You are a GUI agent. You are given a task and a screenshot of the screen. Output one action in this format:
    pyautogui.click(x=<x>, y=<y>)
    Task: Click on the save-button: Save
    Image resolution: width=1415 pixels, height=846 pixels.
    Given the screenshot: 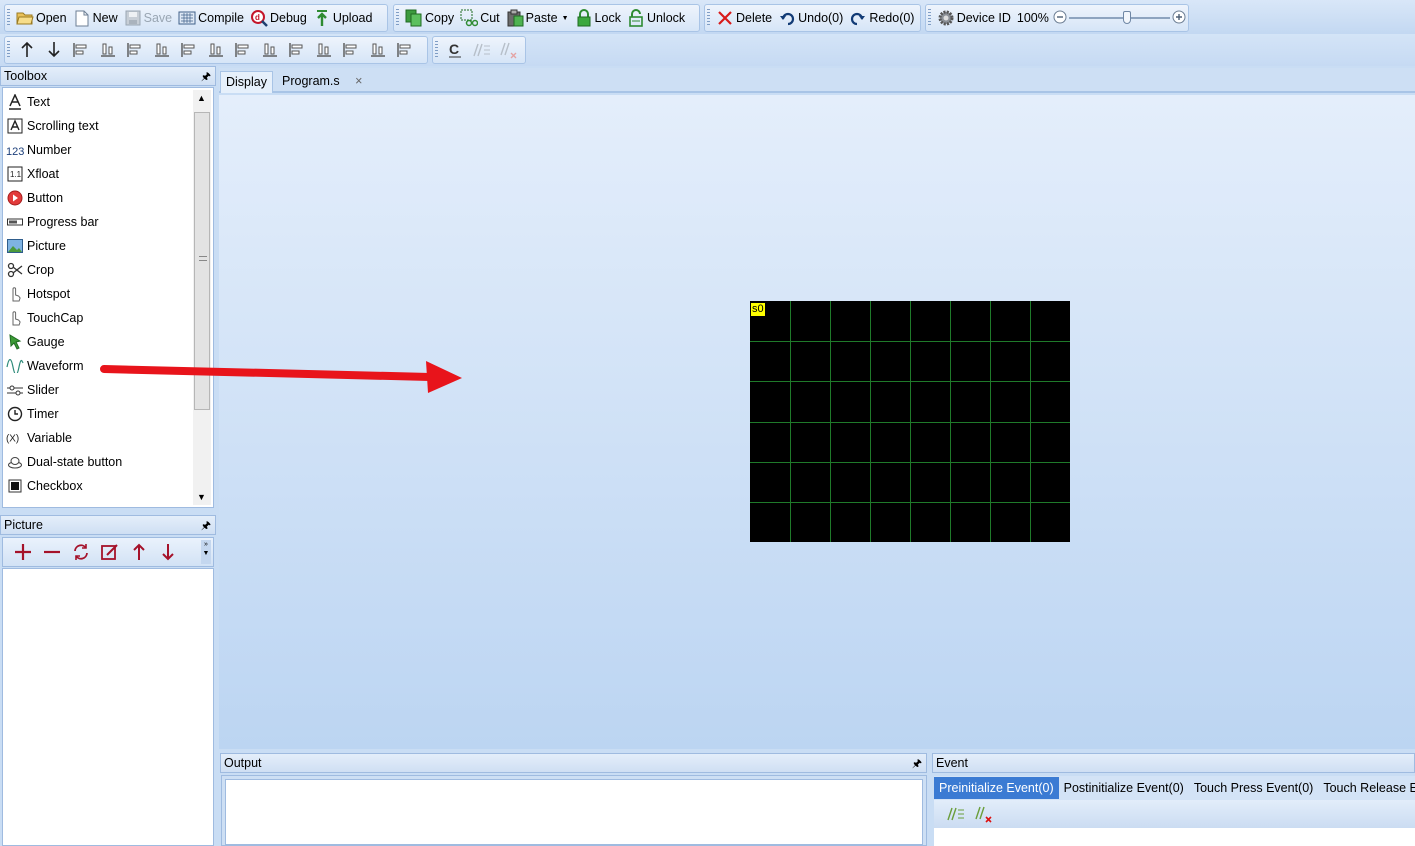 What is the action you would take?
    pyautogui.click(x=148, y=18)
    